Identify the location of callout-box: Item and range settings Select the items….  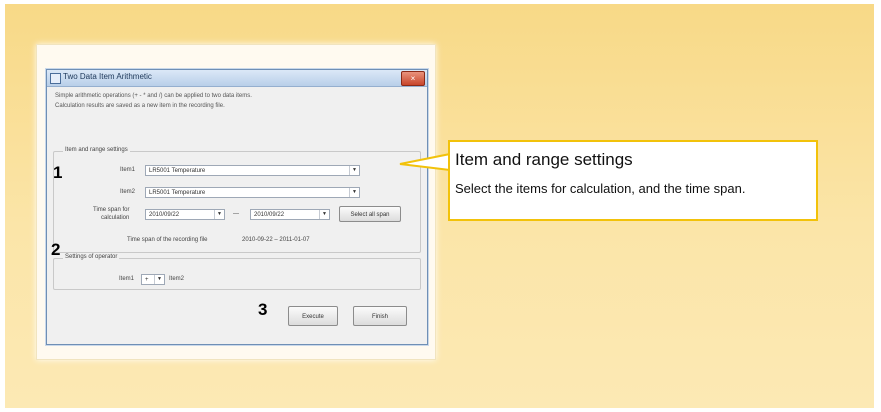
(633, 180).